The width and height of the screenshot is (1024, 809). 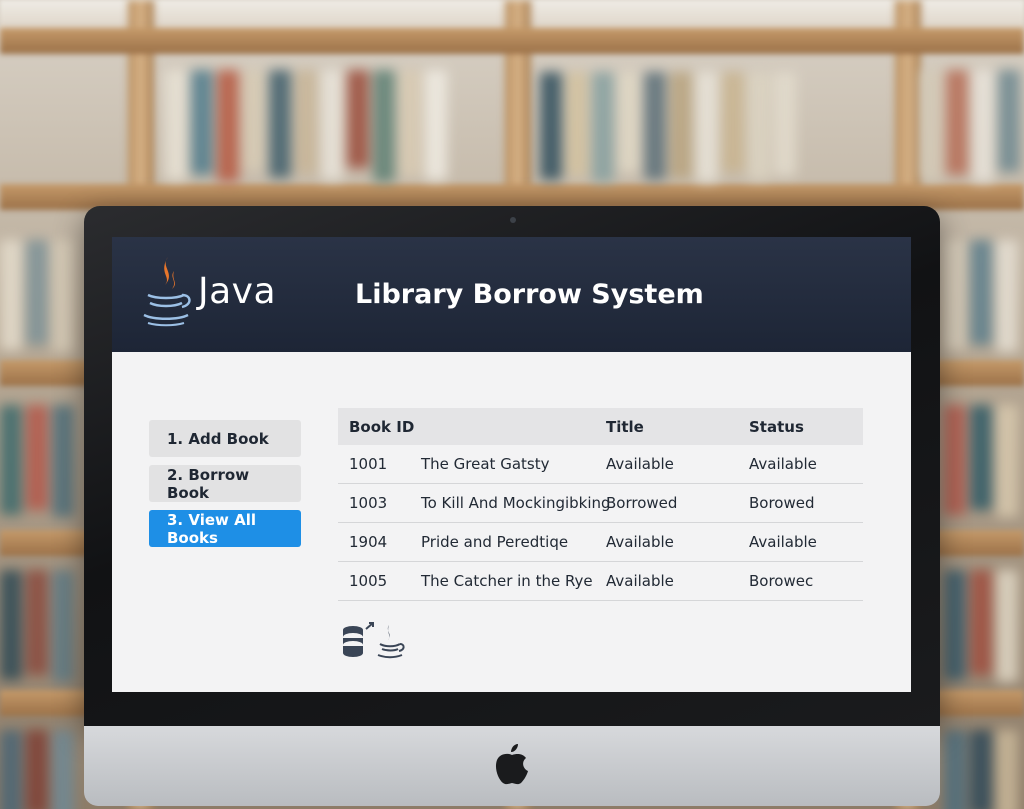 What do you see at coordinates (776, 426) in the screenshot?
I see `column-header-status: Status` at bounding box center [776, 426].